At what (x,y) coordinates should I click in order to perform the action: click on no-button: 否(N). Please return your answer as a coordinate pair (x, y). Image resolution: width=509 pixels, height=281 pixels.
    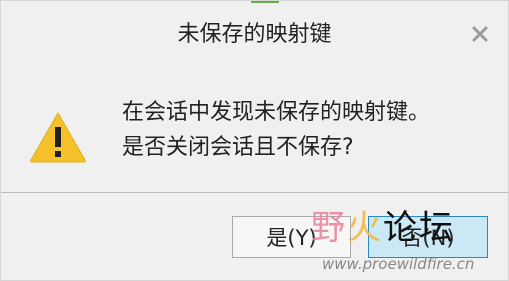
    Looking at the image, I should click on (428, 237).